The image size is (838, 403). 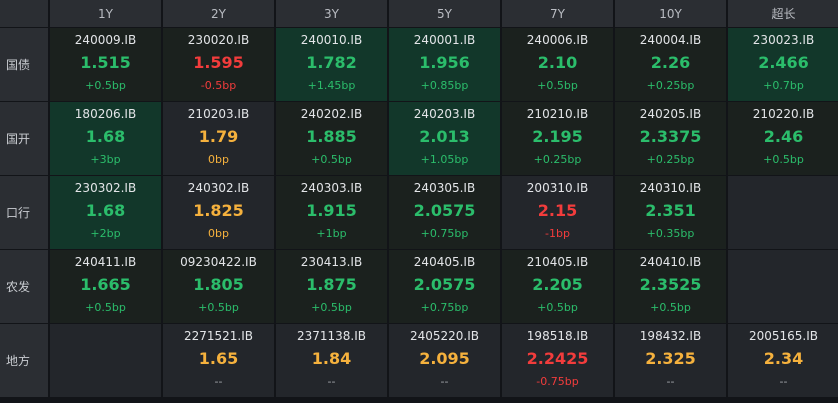 What do you see at coordinates (105, 262) in the screenshot?
I see `bond-code: 240411.IB` at bounding box center [105, 262].